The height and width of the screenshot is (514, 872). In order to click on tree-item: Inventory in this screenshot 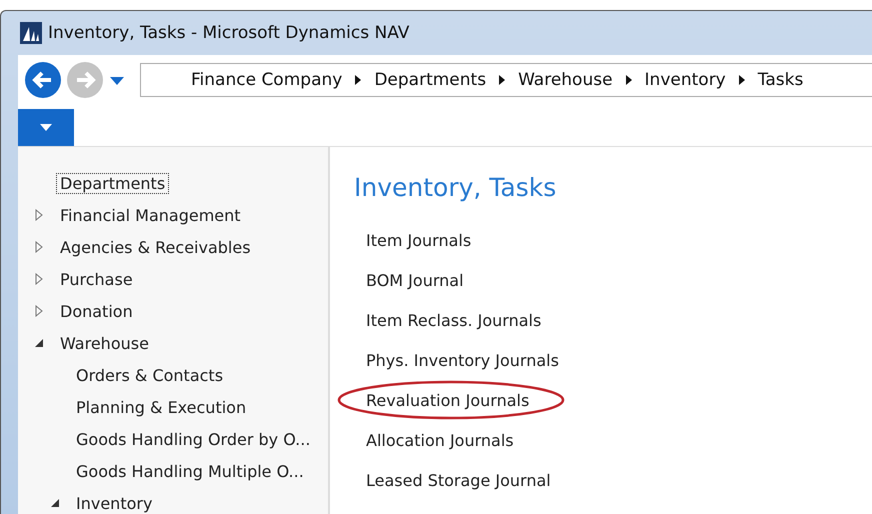, I will do `click(114, 503)`.